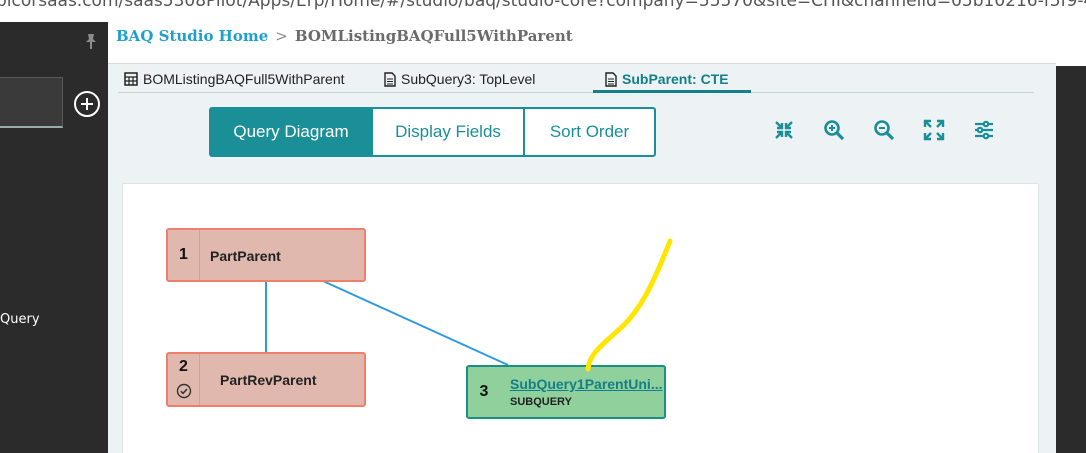 This screenshot has width=1086, height=453. I want to click on tab-strip-divider, so click(576, 92).